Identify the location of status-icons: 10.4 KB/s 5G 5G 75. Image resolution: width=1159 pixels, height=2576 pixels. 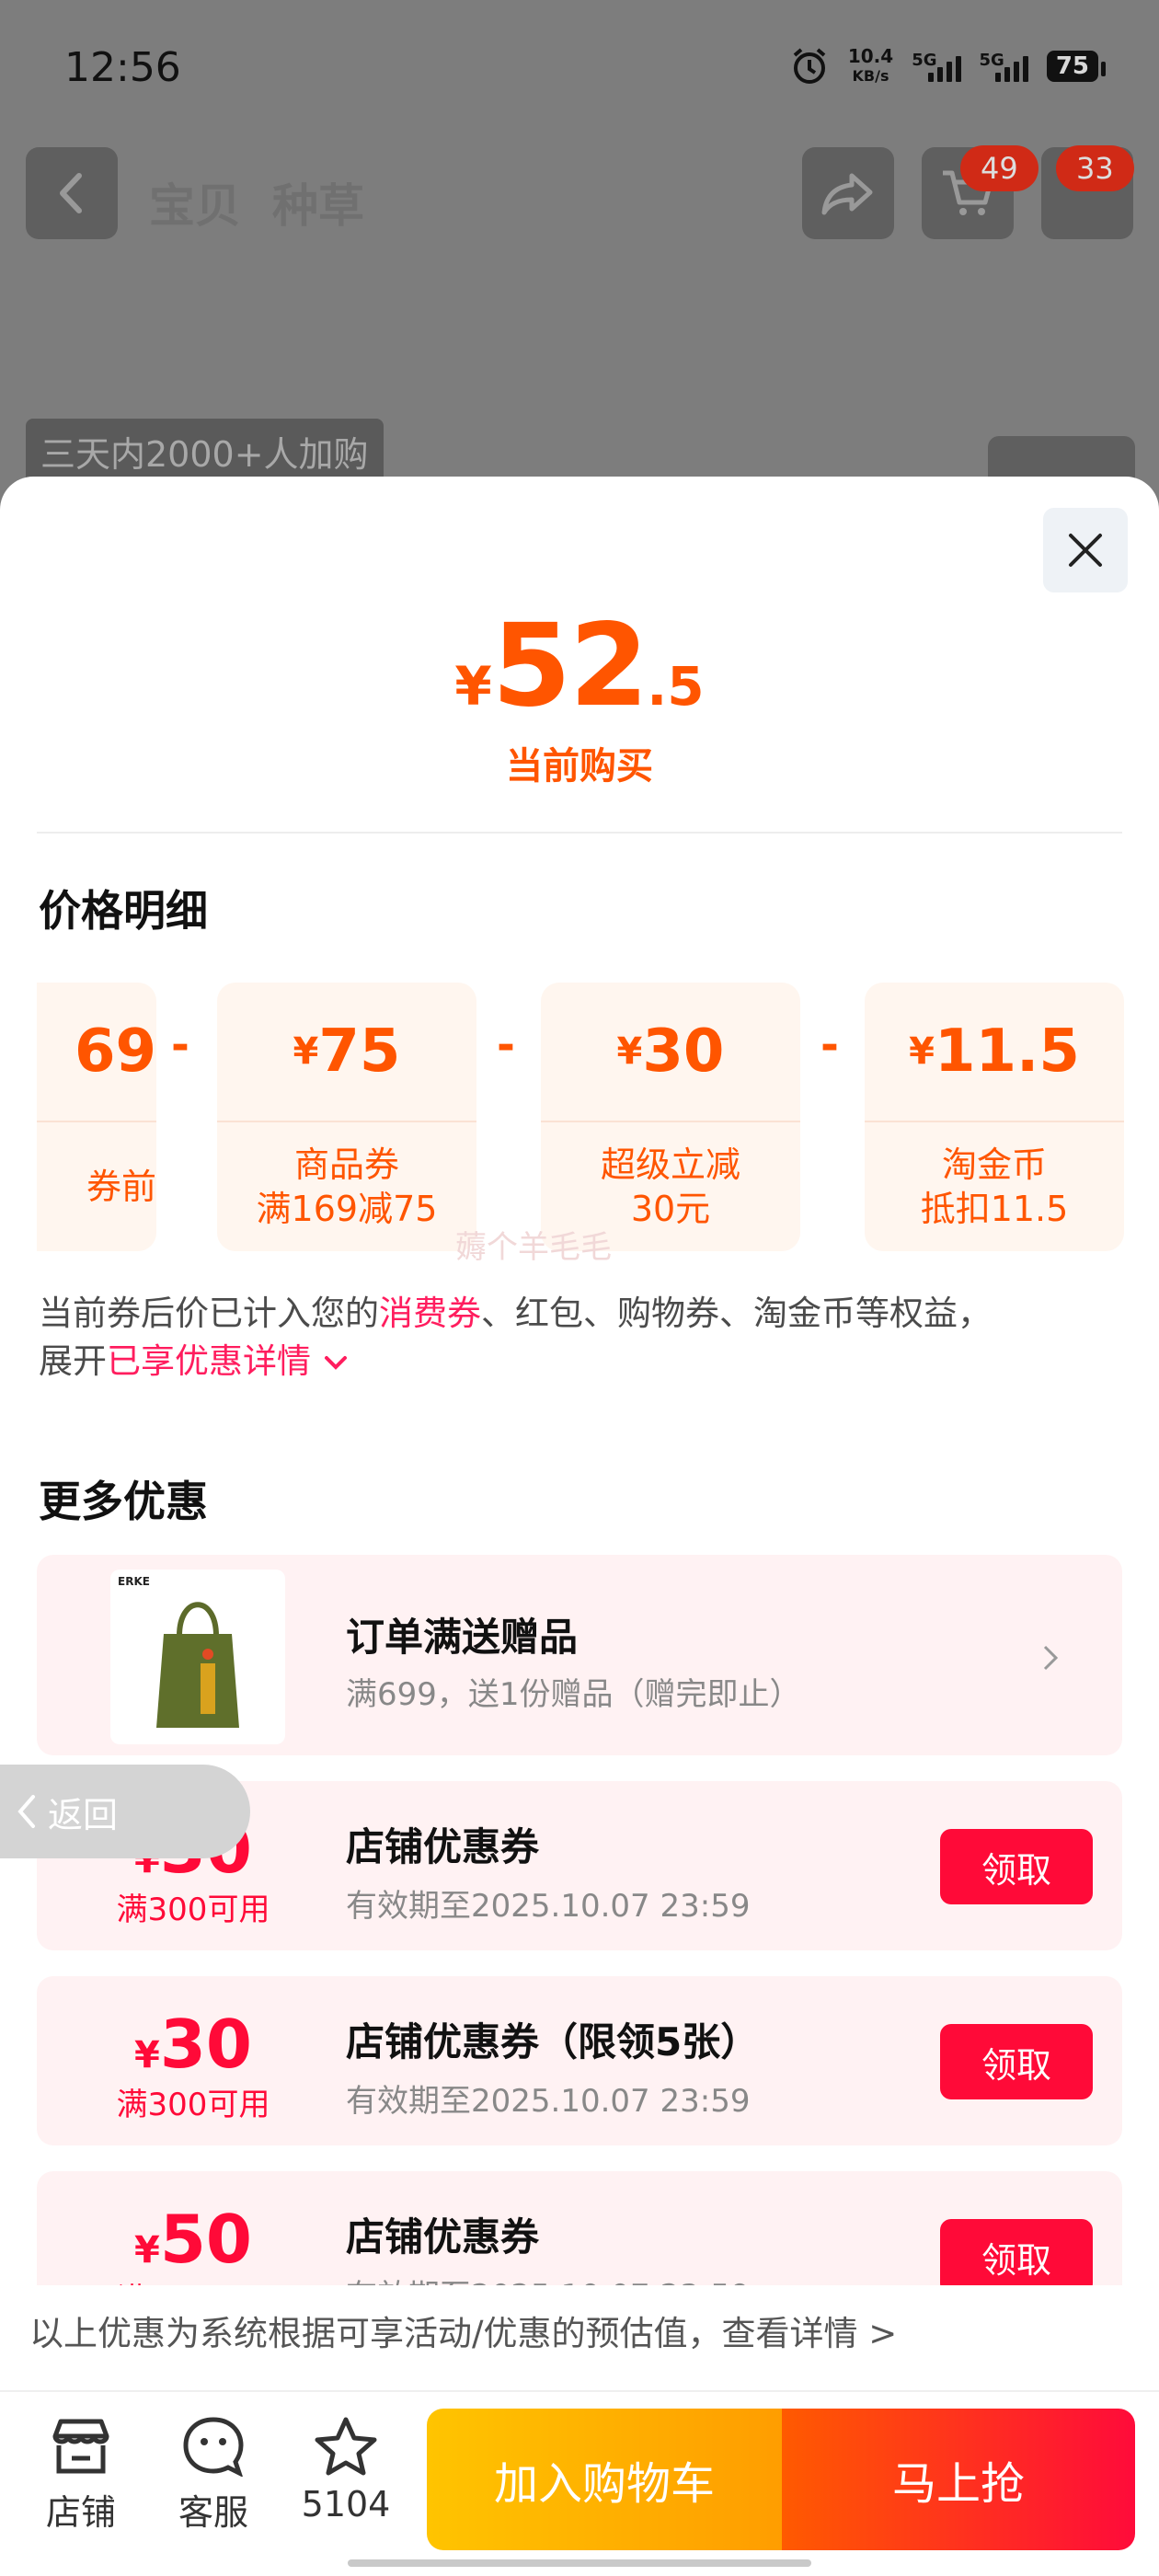
(948, 65).